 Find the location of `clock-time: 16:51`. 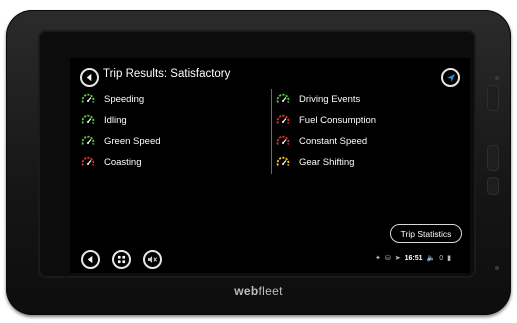

clock-time: 16:51 is located at coordinates (413, 258).